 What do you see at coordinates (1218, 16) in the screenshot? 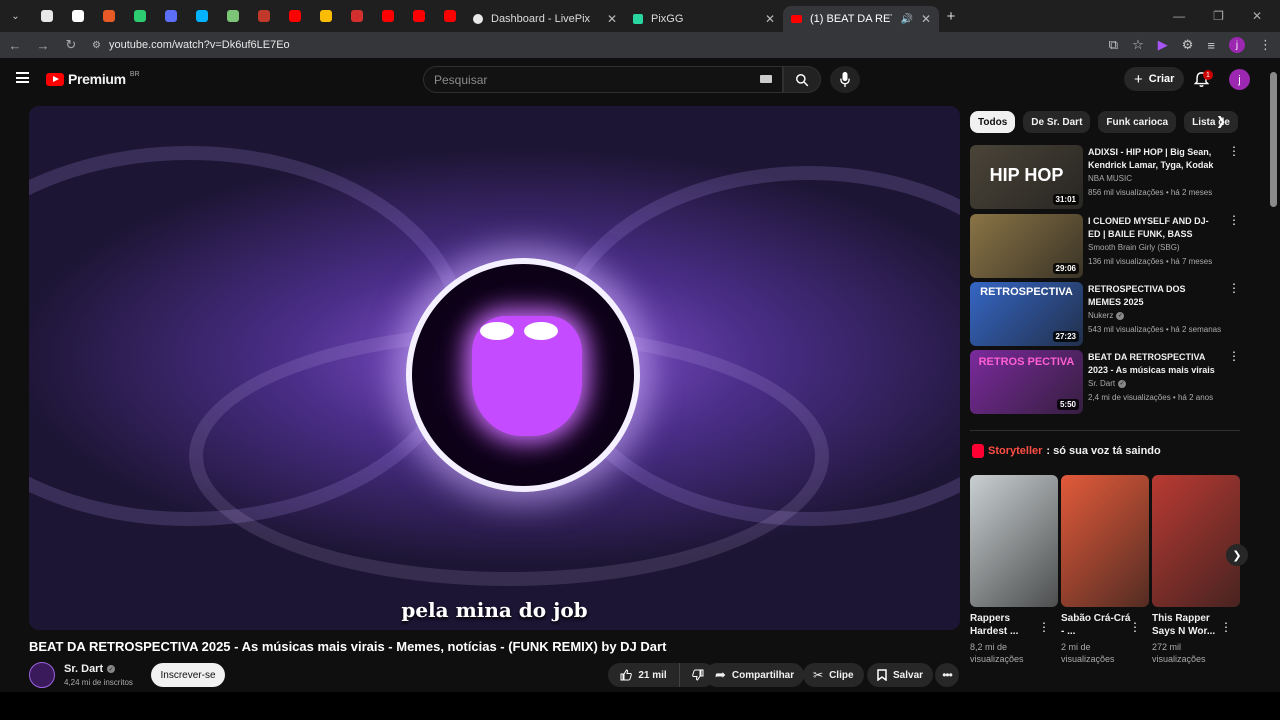
I see `restore-icon: ❐` at bounding box center [1218, 16].